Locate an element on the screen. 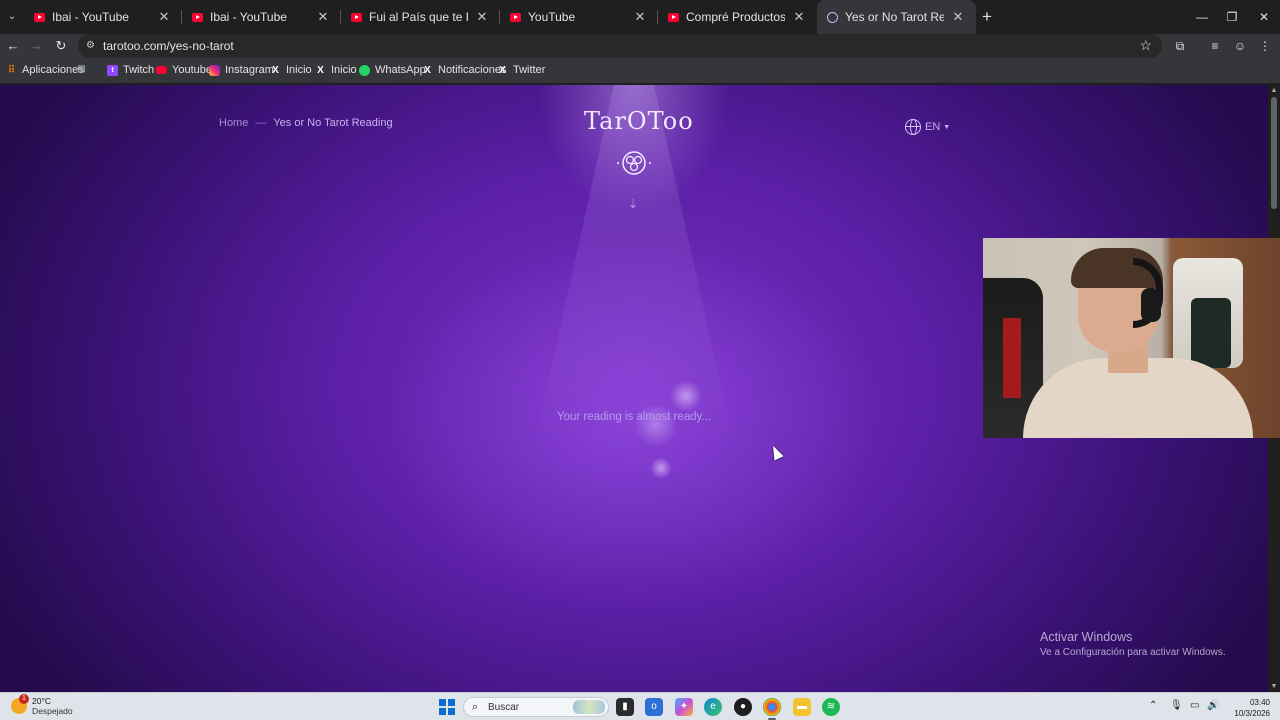 Image resolution: width=1280 pixels, height=720 pixels. language-selector: EN ▼ is located at coordinates (927, 127).